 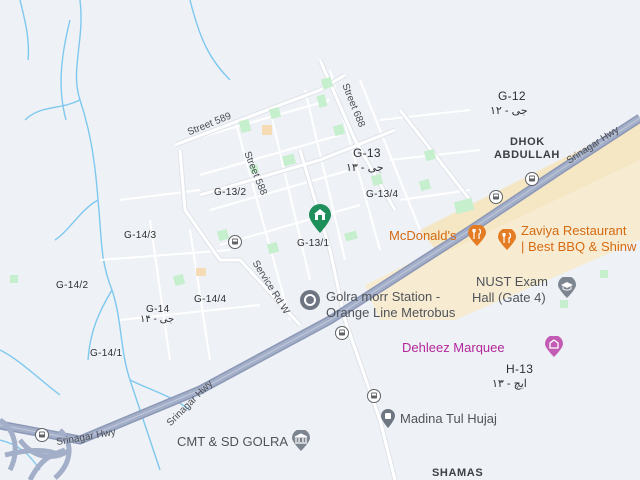 What do you see at coordinates (140, 235) in the screenshot?
I see `label-g14-3: G-14/3` at bounding box center [140, 235].